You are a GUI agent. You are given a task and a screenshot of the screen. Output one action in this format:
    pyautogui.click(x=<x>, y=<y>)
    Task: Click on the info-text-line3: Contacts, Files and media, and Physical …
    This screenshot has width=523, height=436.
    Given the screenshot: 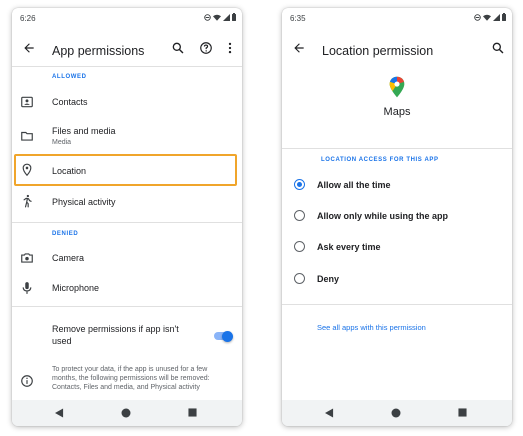 What is the action you would take?
    pyautogui.click(x=126, y=387)
    